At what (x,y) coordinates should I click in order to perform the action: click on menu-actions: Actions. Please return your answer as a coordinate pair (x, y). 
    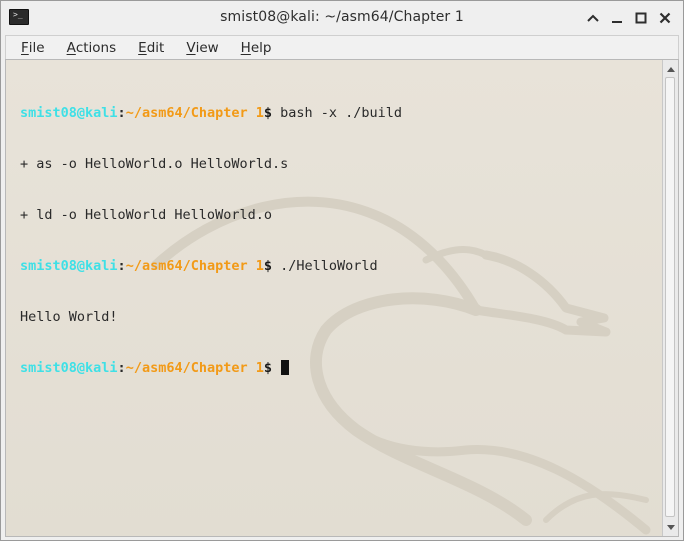
    Looking at the image, I should click on (92, 48).